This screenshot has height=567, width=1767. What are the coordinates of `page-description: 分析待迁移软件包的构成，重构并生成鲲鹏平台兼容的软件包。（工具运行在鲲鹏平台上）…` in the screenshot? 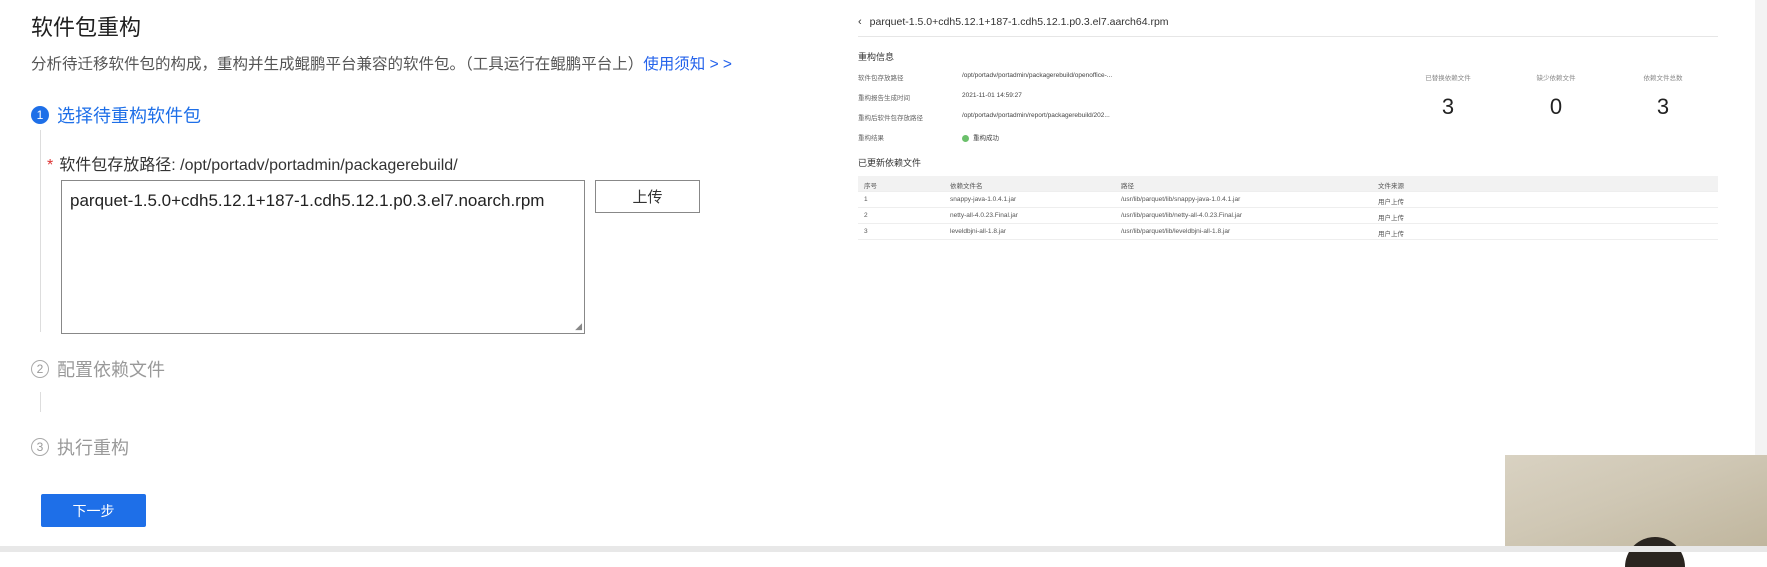 It's located at (381, 63).